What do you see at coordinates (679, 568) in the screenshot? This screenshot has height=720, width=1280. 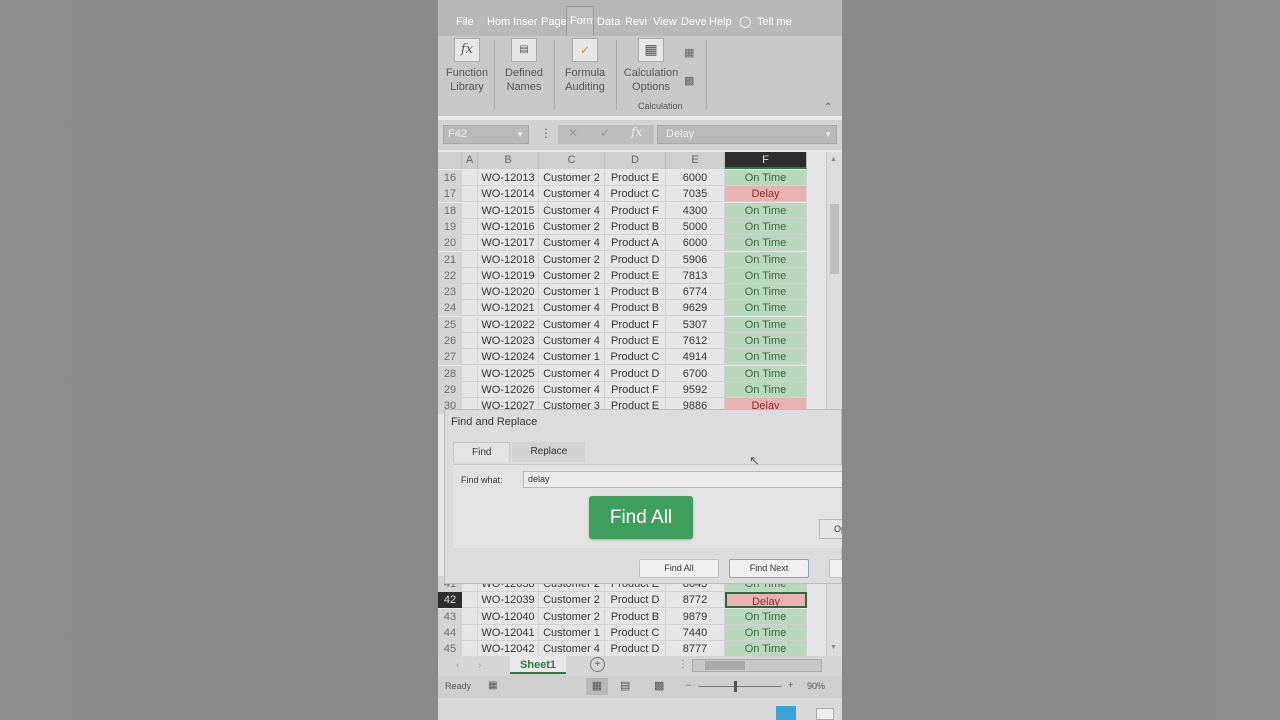 I see `find-all-button: Find All` at bounding box center [679, 568].